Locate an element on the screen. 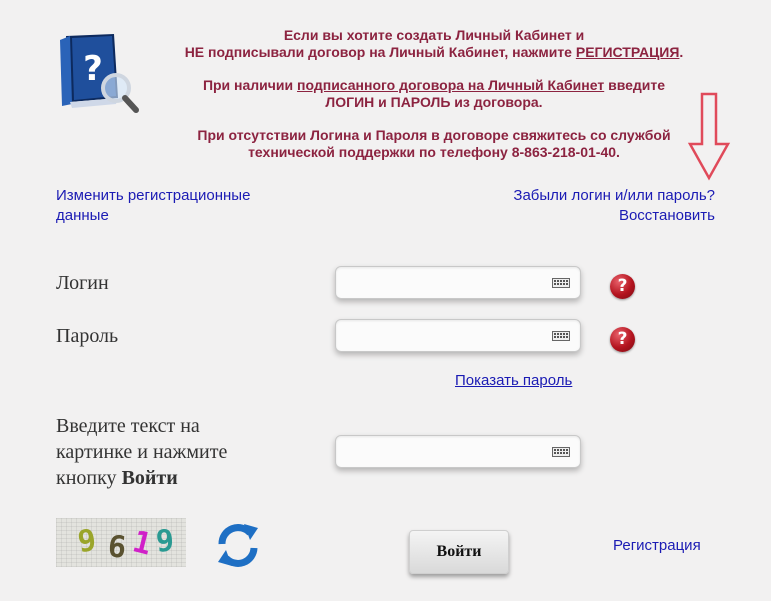 The height and width of the screenshot is (601, 771). login-button: Войти is located at coordinates (459, 552).